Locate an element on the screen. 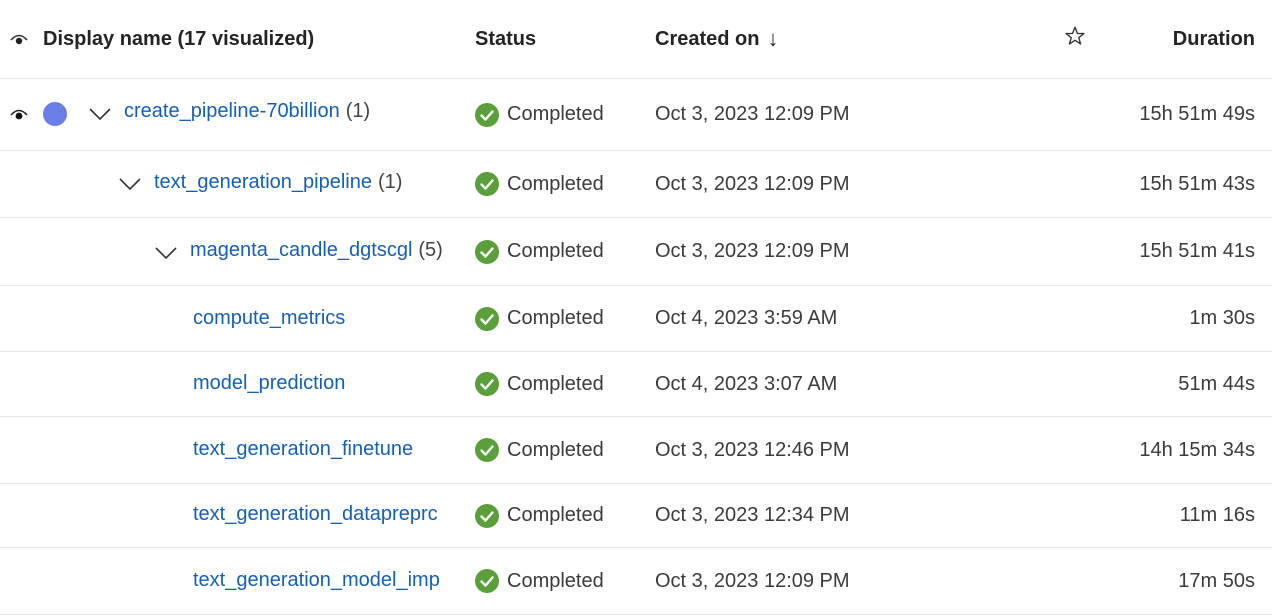 The image size is (1272, 615). name-cell: model_prediction is located at coordinates (230, 384).